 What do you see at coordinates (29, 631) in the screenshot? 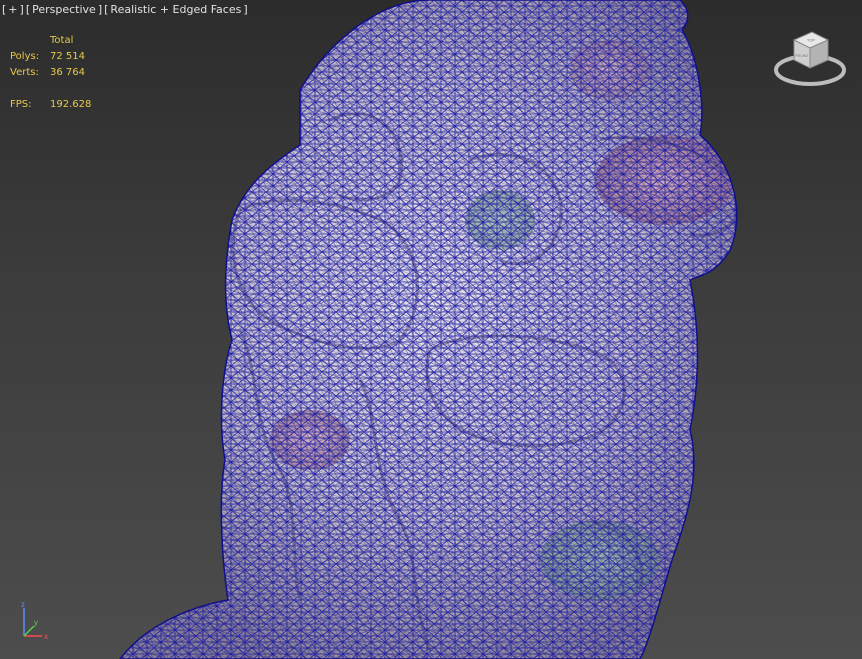
I see `y-axis-line` at bounding box center [29, 631].